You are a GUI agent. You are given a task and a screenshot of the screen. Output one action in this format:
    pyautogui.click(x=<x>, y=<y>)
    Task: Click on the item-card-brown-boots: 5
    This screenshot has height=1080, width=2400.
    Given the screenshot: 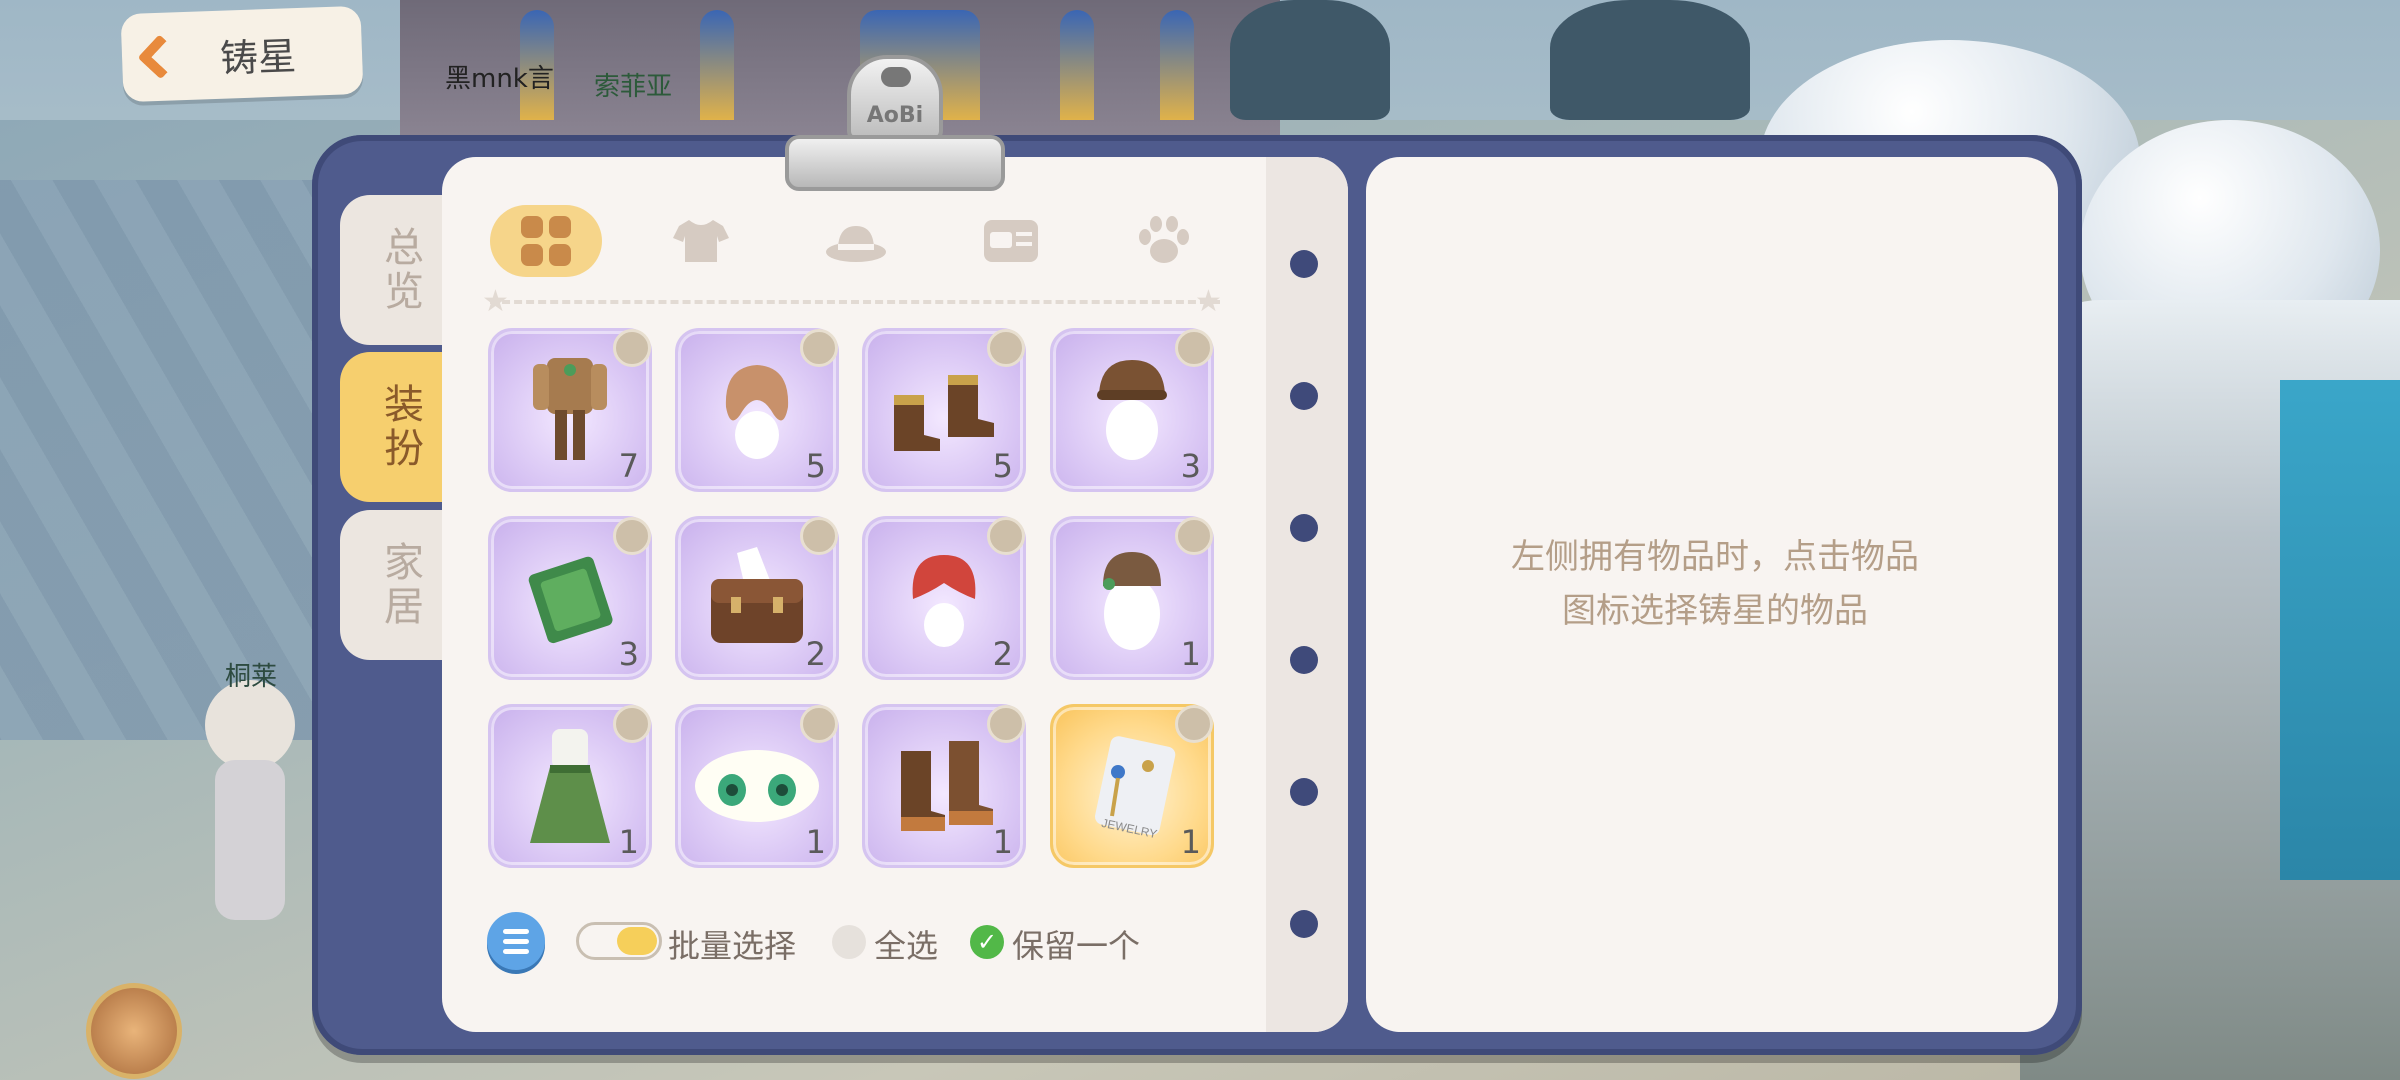 What is the action you would take?
    pyautogui.click(x=944, y=410)
    